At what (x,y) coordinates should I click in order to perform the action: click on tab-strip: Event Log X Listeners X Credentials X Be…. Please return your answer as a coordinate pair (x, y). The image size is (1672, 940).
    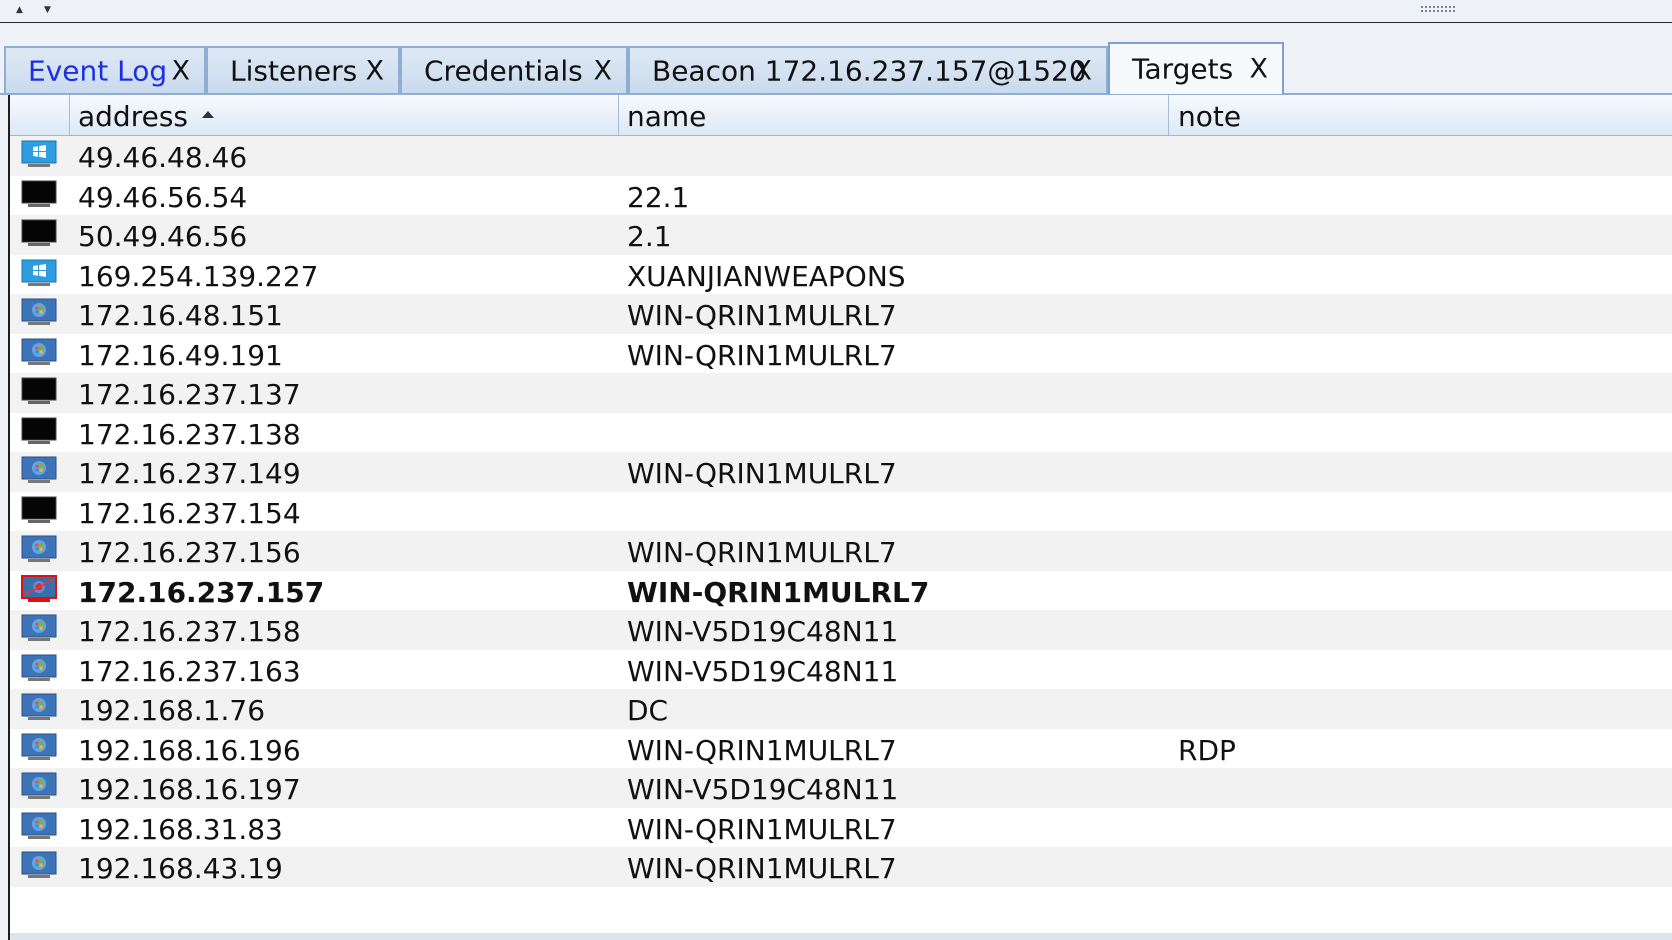
    Looking at the image, I should click on (836, 68).